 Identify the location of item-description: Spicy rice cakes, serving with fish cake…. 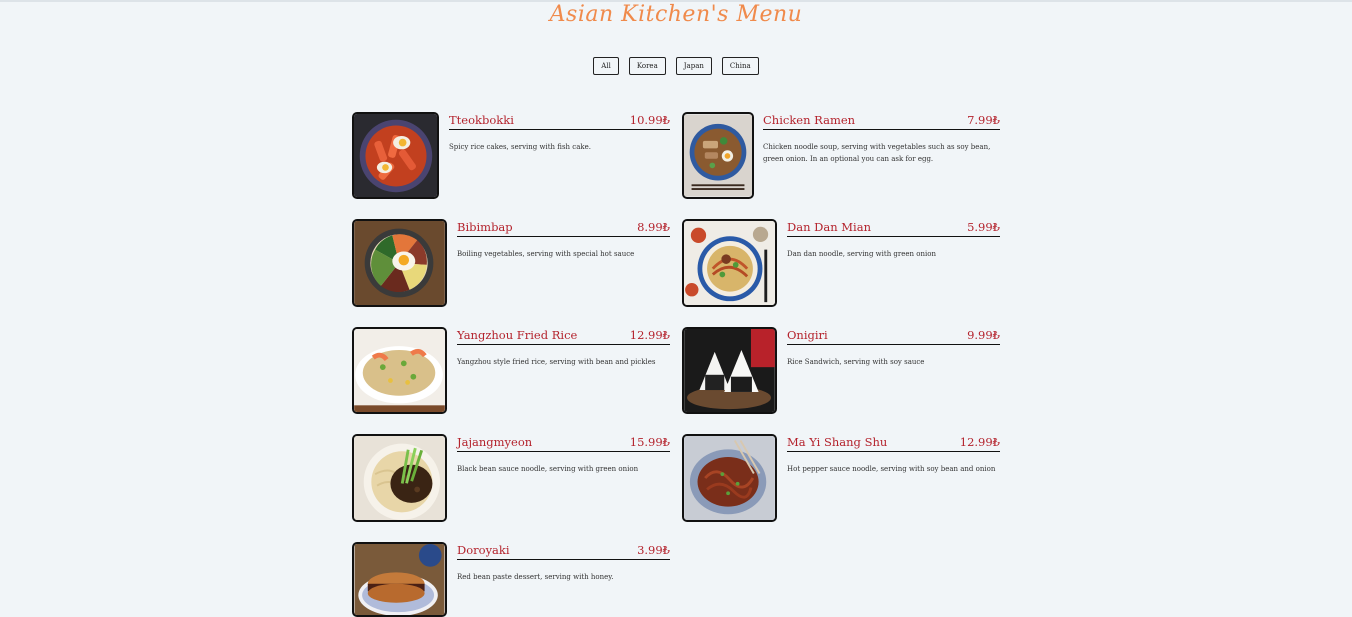
(520, 147).